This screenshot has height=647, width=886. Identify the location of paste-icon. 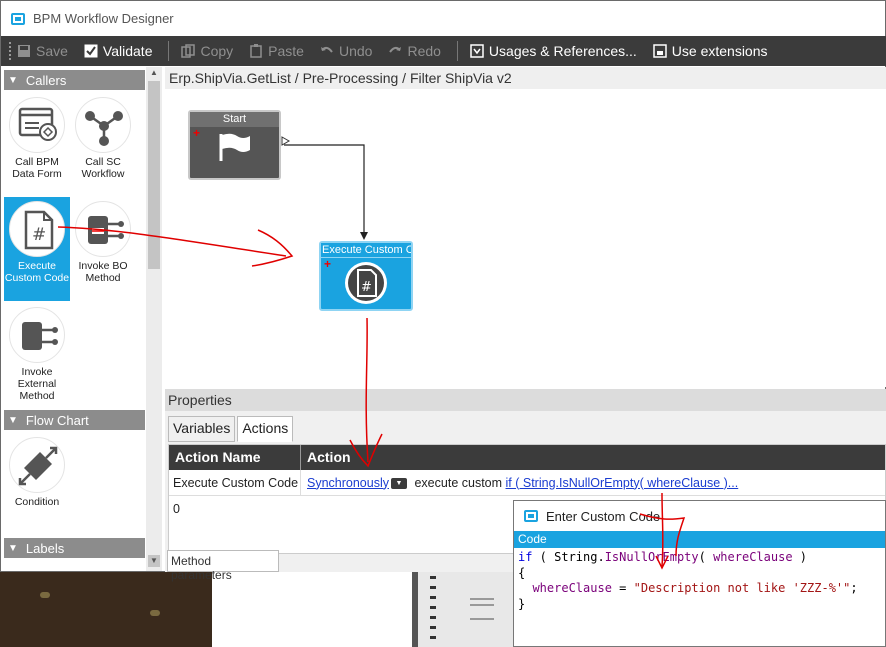
(256, 51).